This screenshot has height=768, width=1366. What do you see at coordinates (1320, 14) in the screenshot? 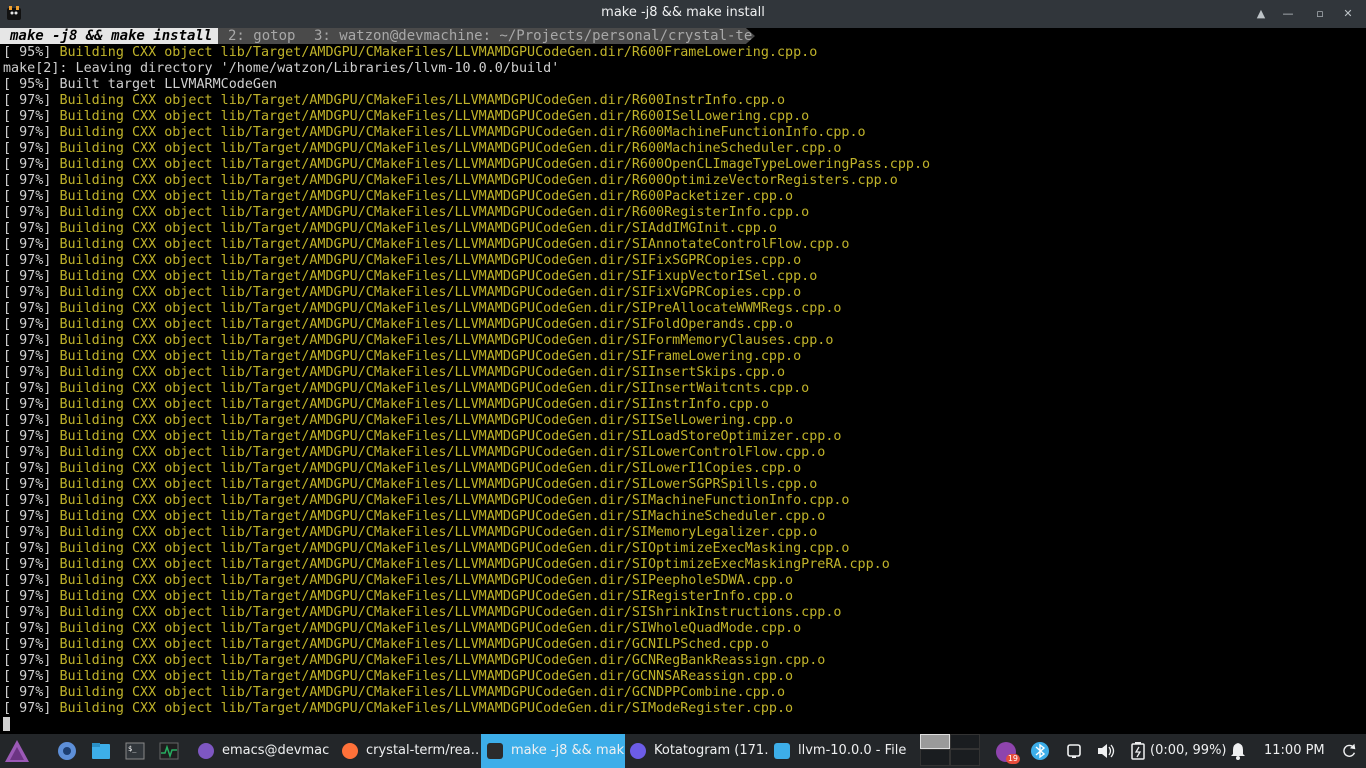
I see `maximize-button: ▫` at bounding box center [1320, 14].